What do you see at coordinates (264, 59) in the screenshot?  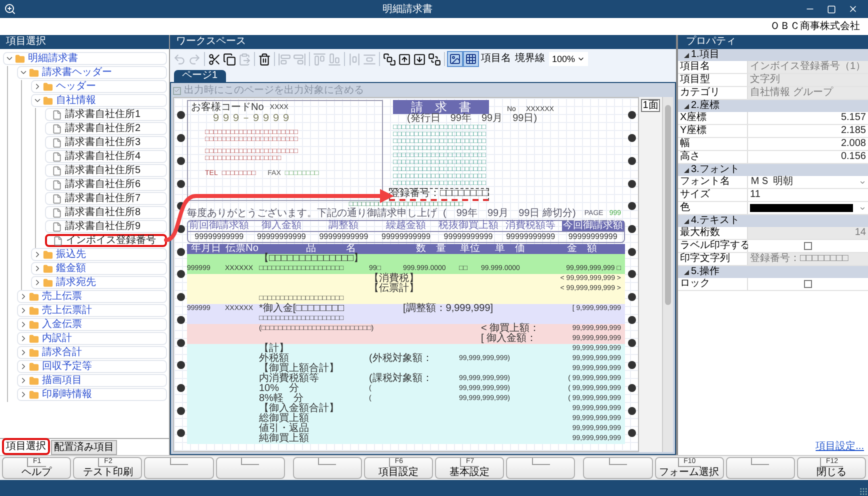 I see `trash-icon` at bounding box center [264, 59].